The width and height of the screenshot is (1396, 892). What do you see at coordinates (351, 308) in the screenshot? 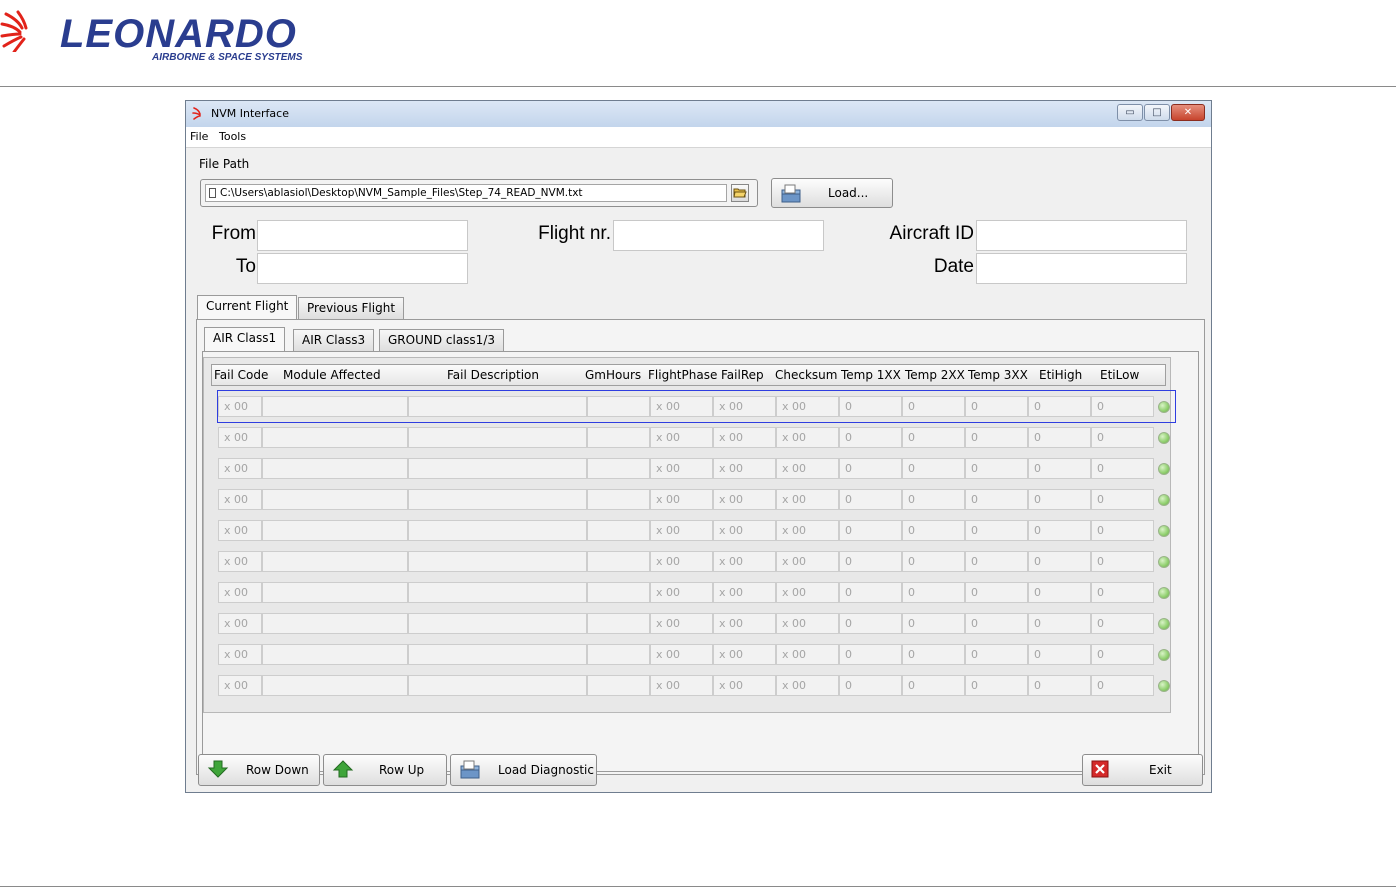
I see `tab-previous-flight: Previous Flight` at bounding box center [351, 308].